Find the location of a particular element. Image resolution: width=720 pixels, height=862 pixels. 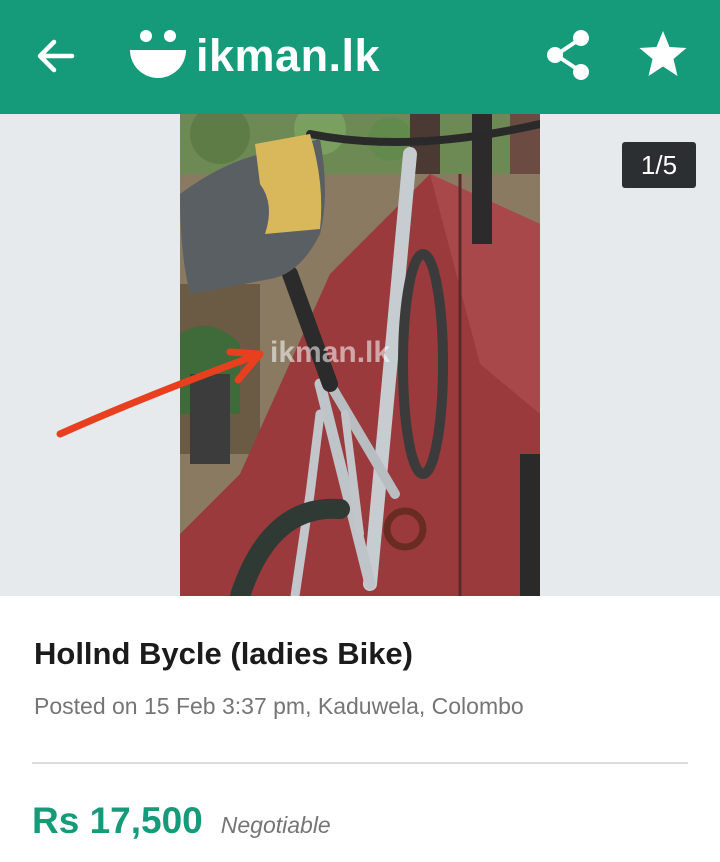

red-arrow-annotation is located at coordinates (160, 393).